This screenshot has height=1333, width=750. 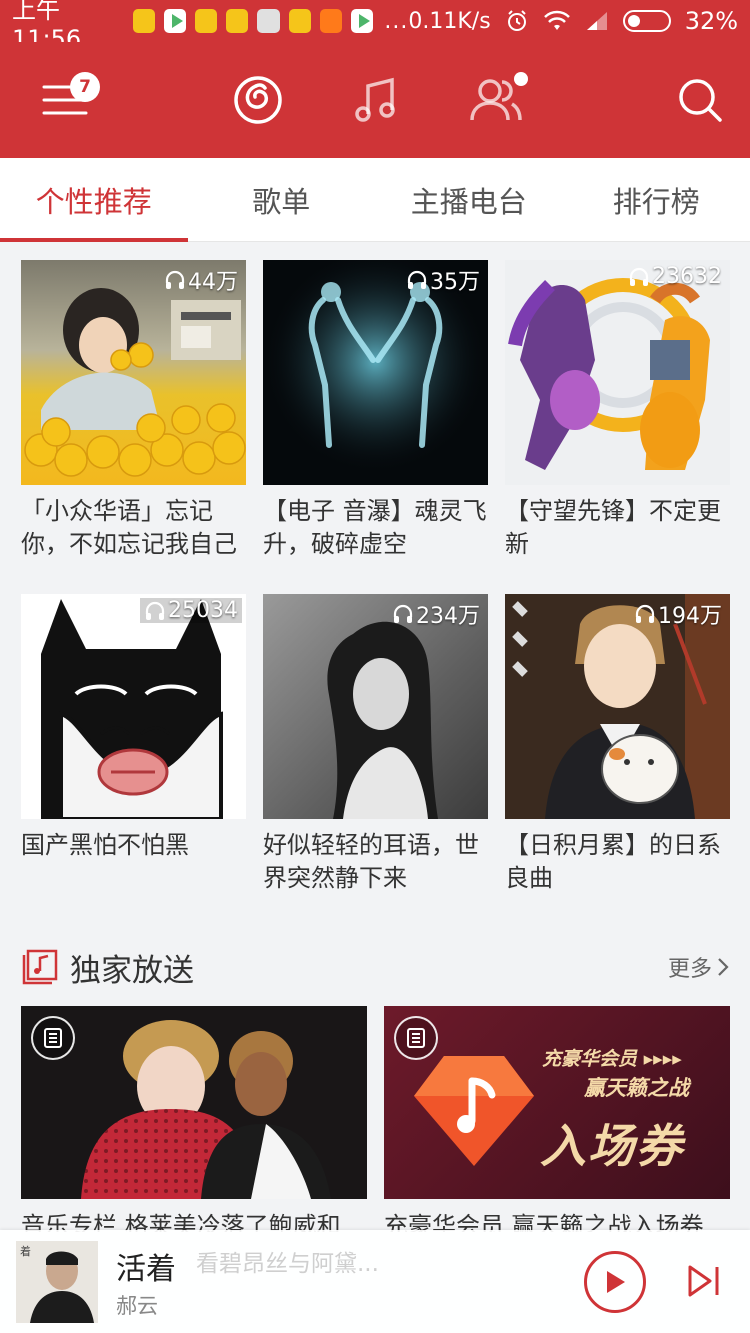 I want to click on playlist-title: 「小众华语」忘记你，不如忘记我自己, so click(x=133, y=528).